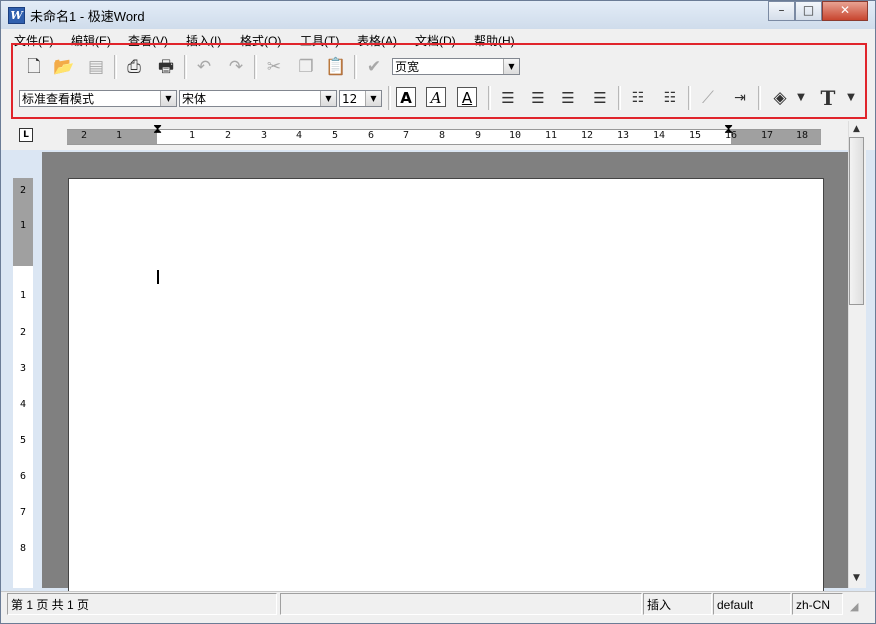 The height and width of the screenshot is (624, 876). Describe the element at coordinates (26, 135) in the screenshot. I see `tab-stop-selector: L` at that location.